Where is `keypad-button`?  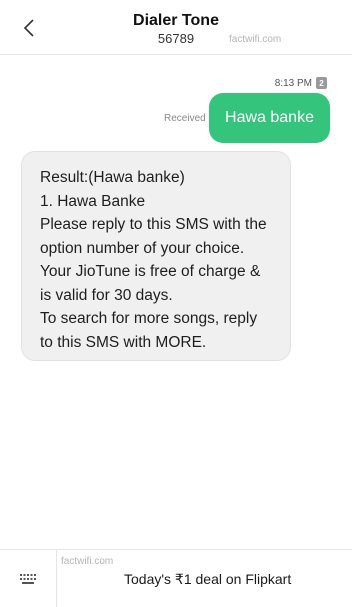 keypad-button is located at coordinates (28, 578).